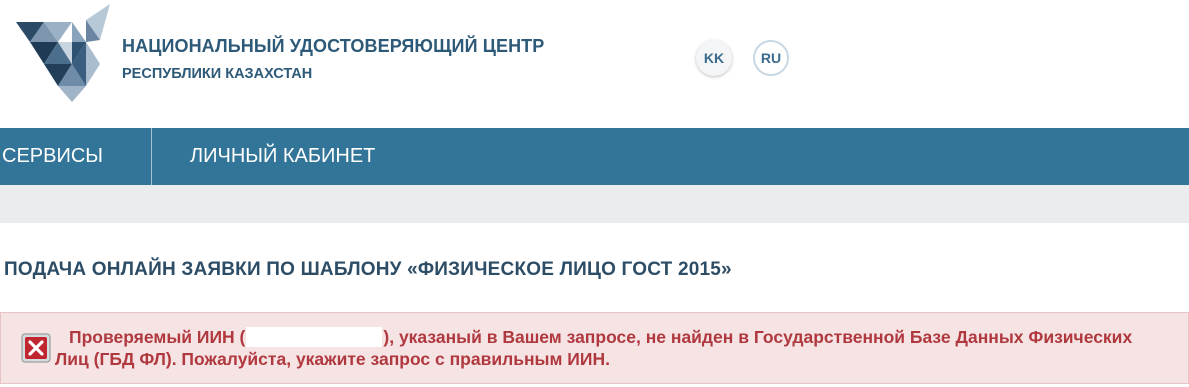 The image size is (1189, 387). I want to click on org-subtitle: РЕСПУБЛИКИ КАЗАХСТАН, so click(217, 74).